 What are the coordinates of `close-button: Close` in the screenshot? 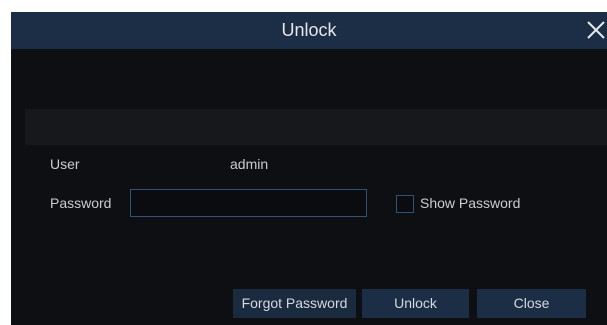 It's located at (531, 303).